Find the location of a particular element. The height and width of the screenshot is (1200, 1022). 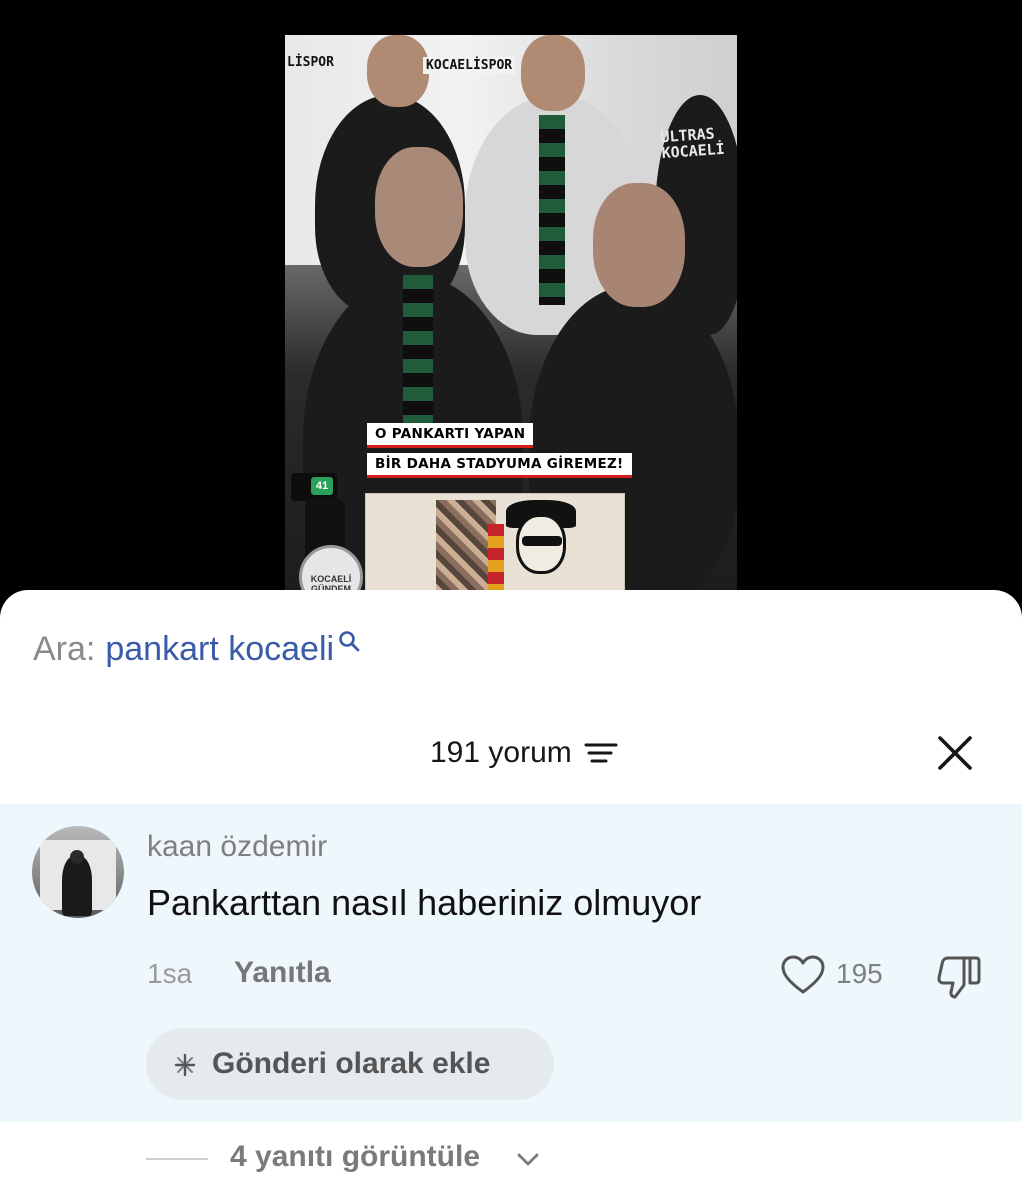

comment-username: kaan özdemir is located at coordinates (237, 847).